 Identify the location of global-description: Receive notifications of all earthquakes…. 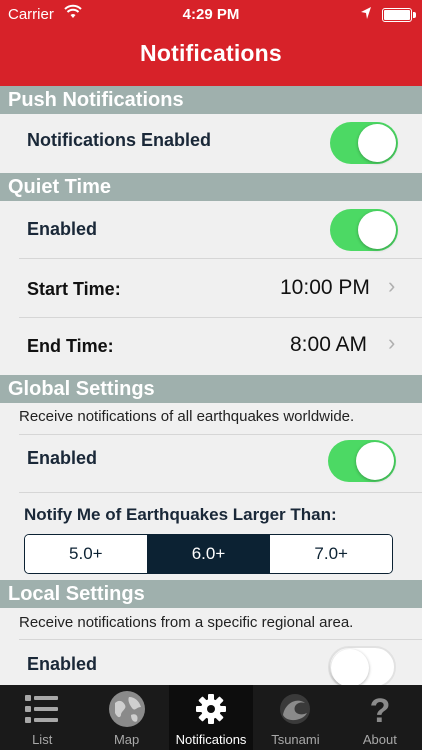
(187, 416).